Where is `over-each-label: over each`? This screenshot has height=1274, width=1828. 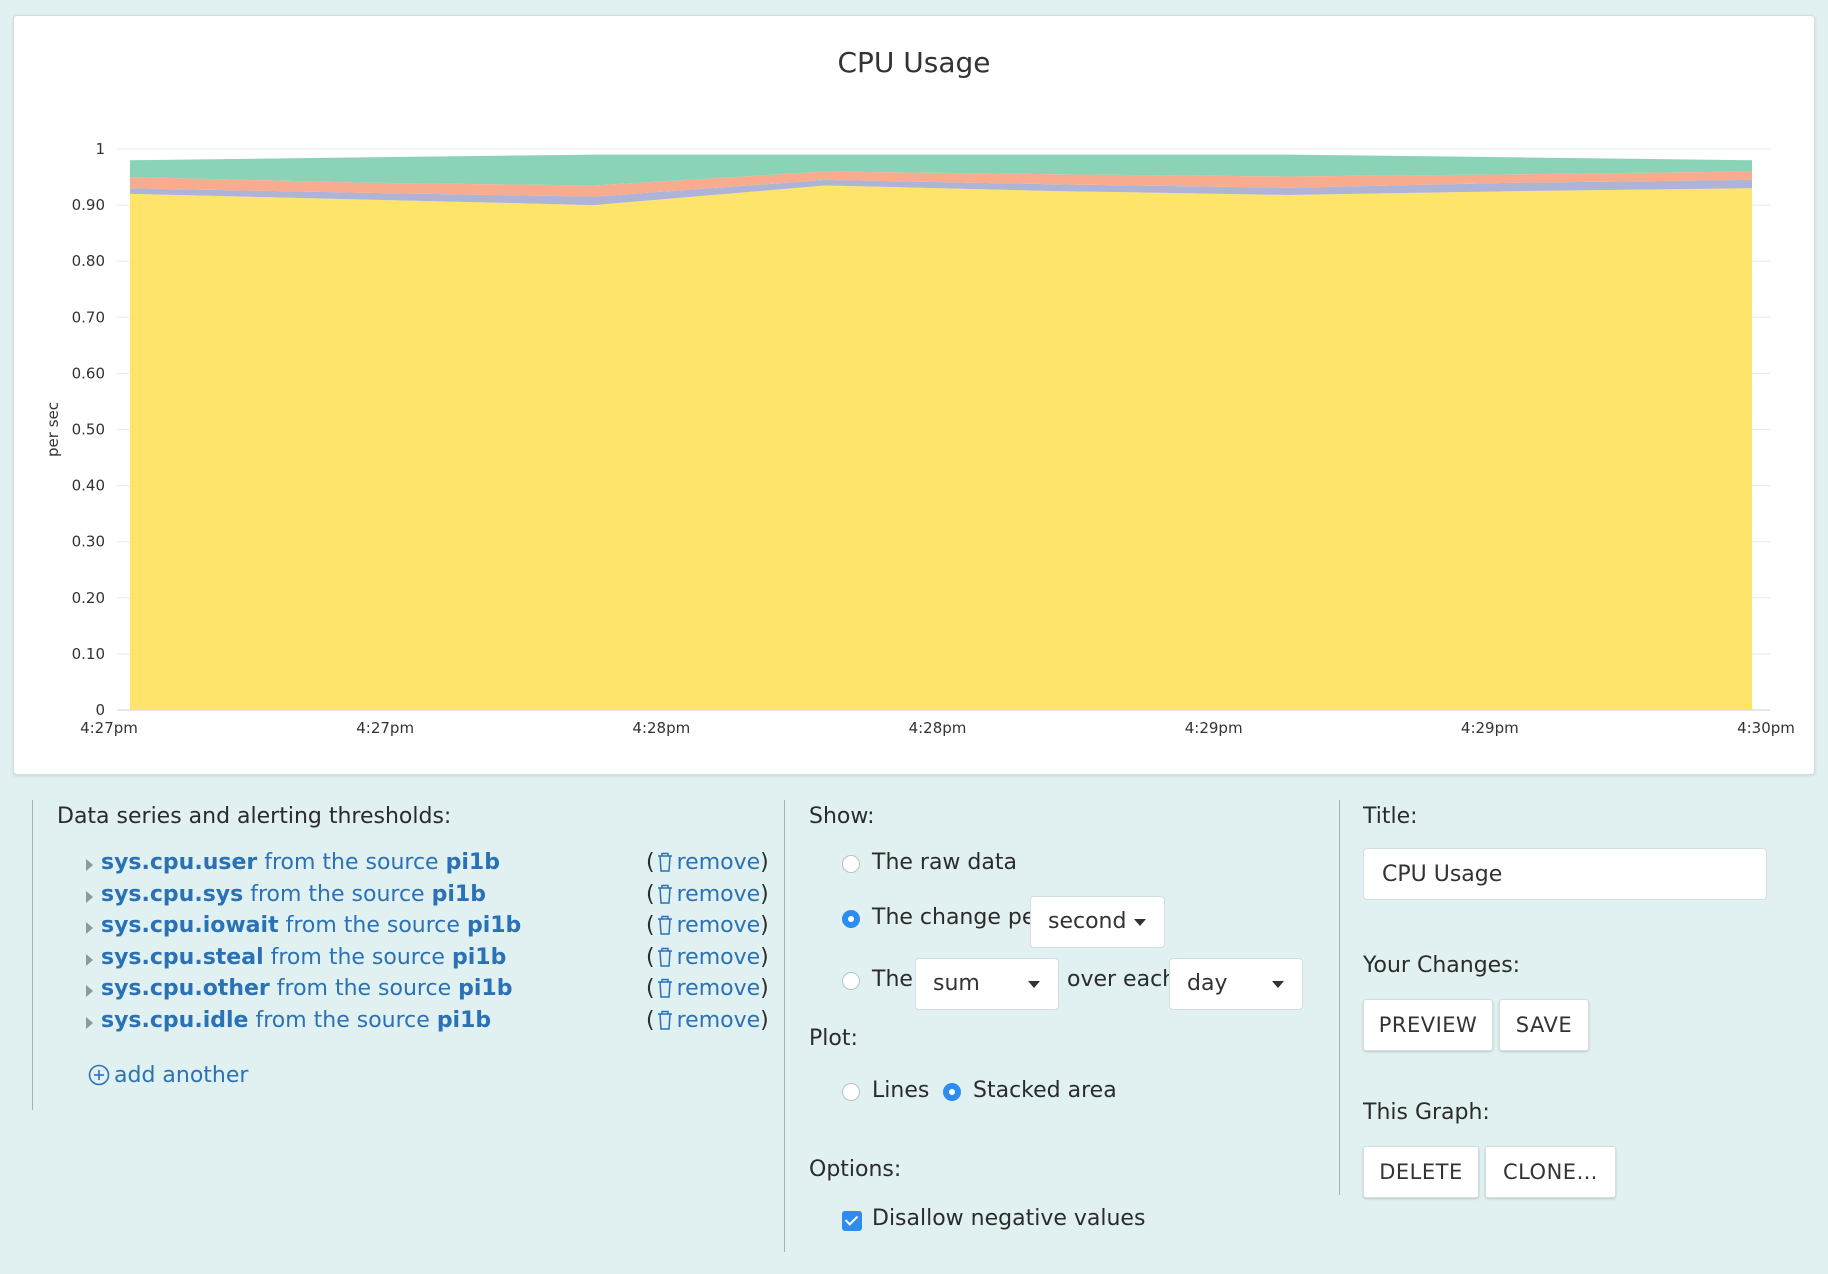 over-each-label: over each is located at coordinates (1122, 979).